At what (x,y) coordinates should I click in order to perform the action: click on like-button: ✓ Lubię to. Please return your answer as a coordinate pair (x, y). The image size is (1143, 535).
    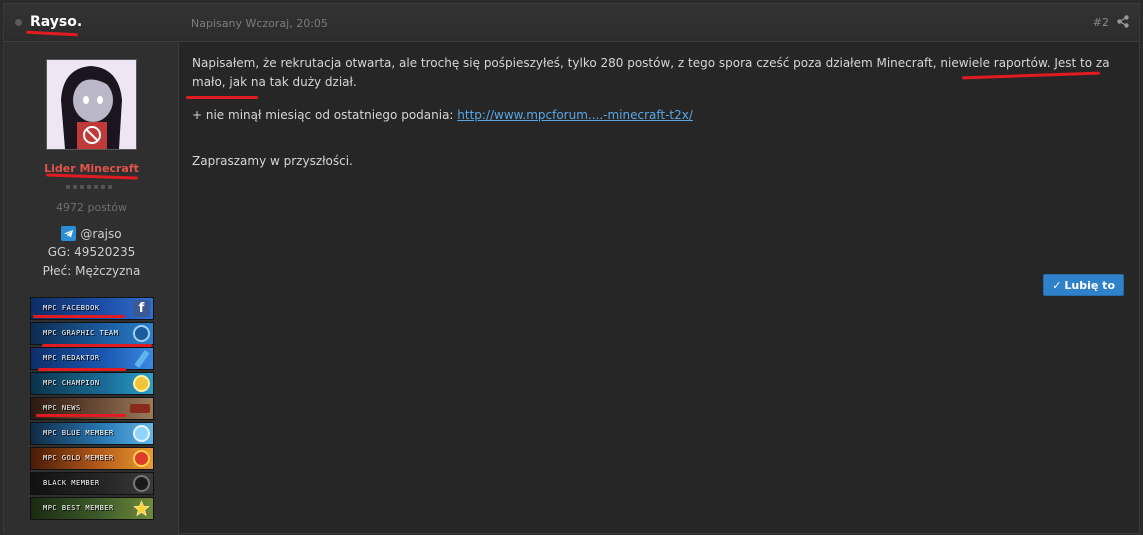
    Looking at the image, I should click on (1083, 285).